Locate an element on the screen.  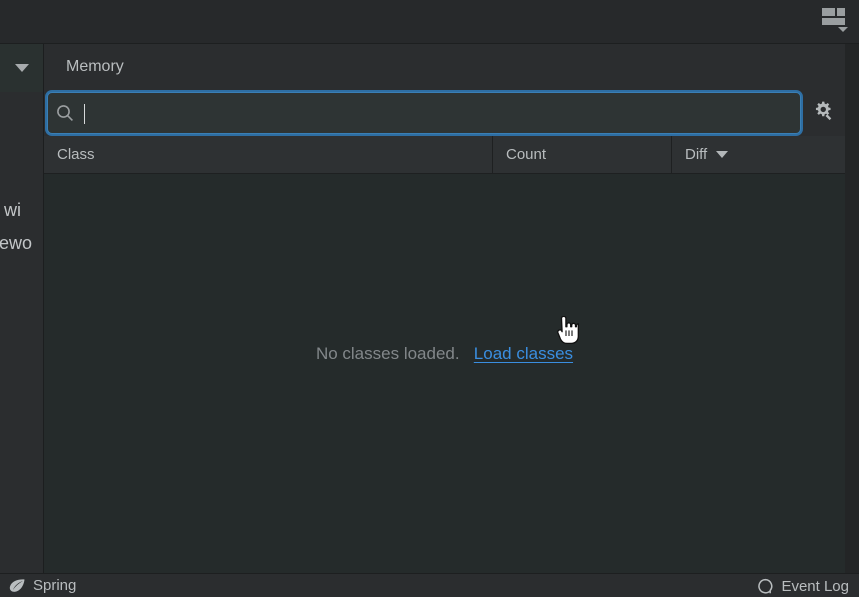
load-classes-link: Load classes is located at coordinates (523, 353).